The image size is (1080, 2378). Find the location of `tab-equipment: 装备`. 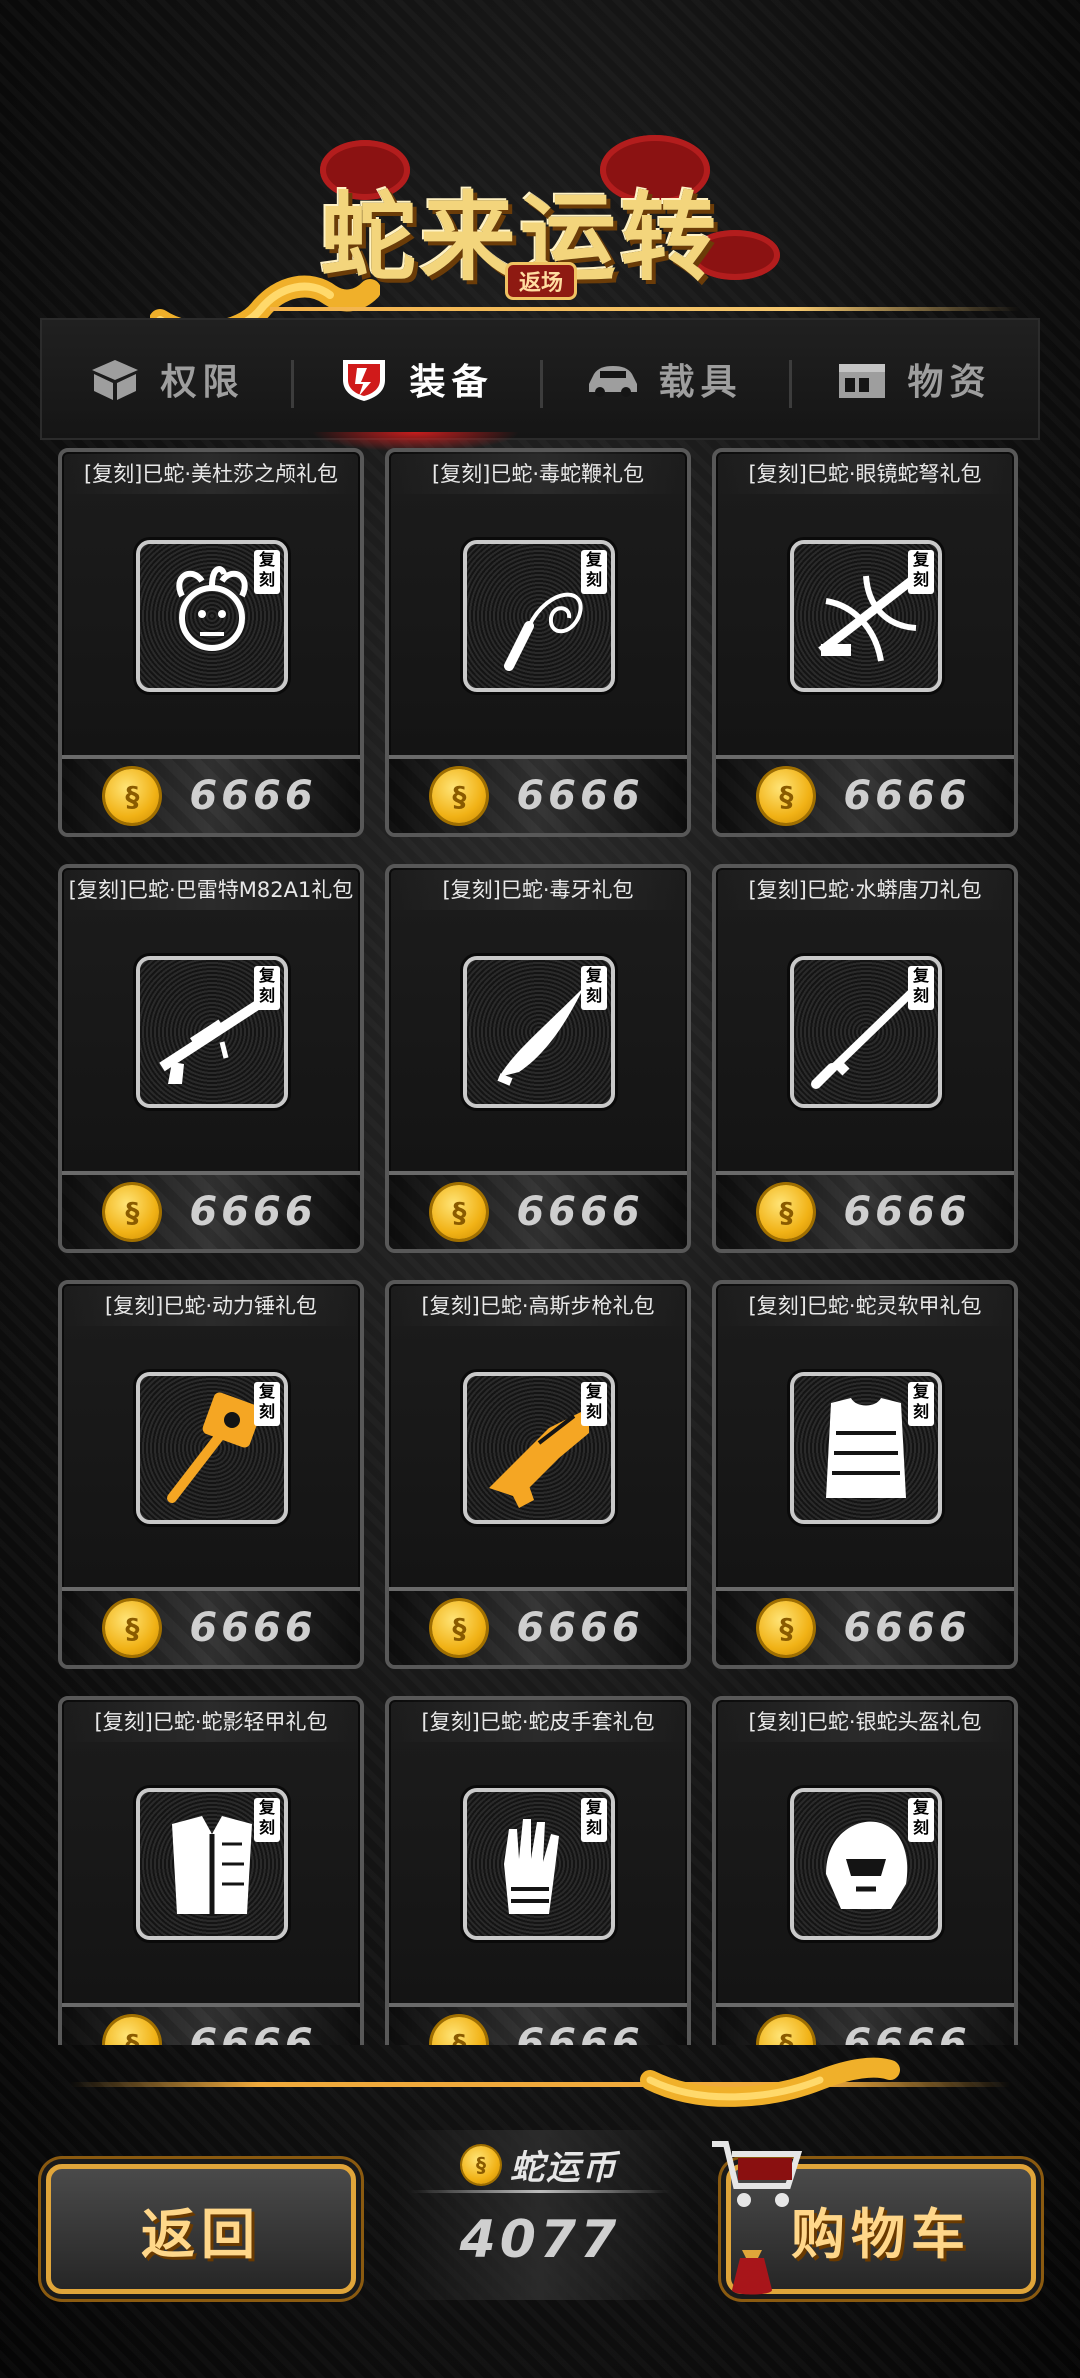

tab-equipment: 装备 is located at coordinates (415, 386).